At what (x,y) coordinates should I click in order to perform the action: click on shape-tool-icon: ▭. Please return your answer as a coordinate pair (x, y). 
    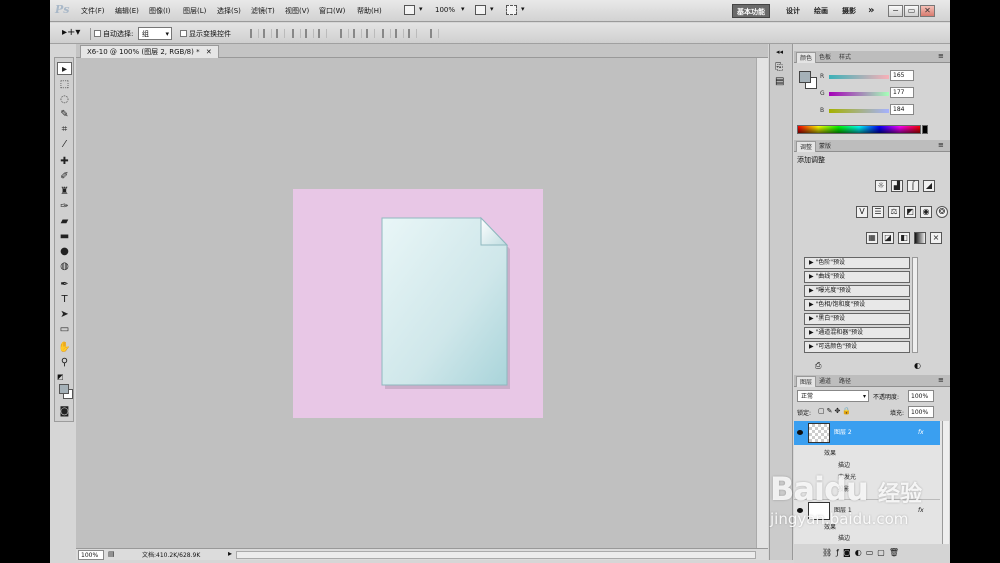
    Looking at the image, I should click on (64, 329).